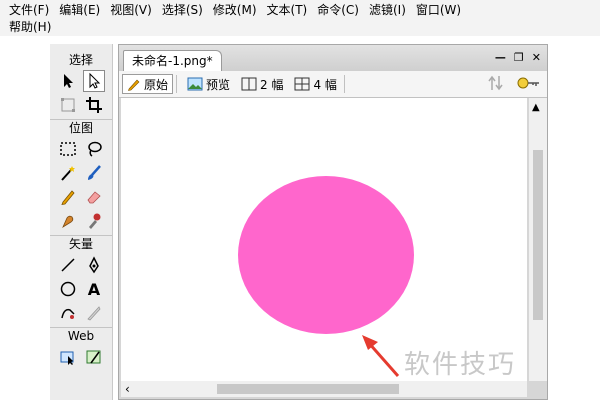 This screenshot has width=600, height=400. I want to click on view-toolbar: 原始 预览 2 幅 4 幅, so click(333, 84).